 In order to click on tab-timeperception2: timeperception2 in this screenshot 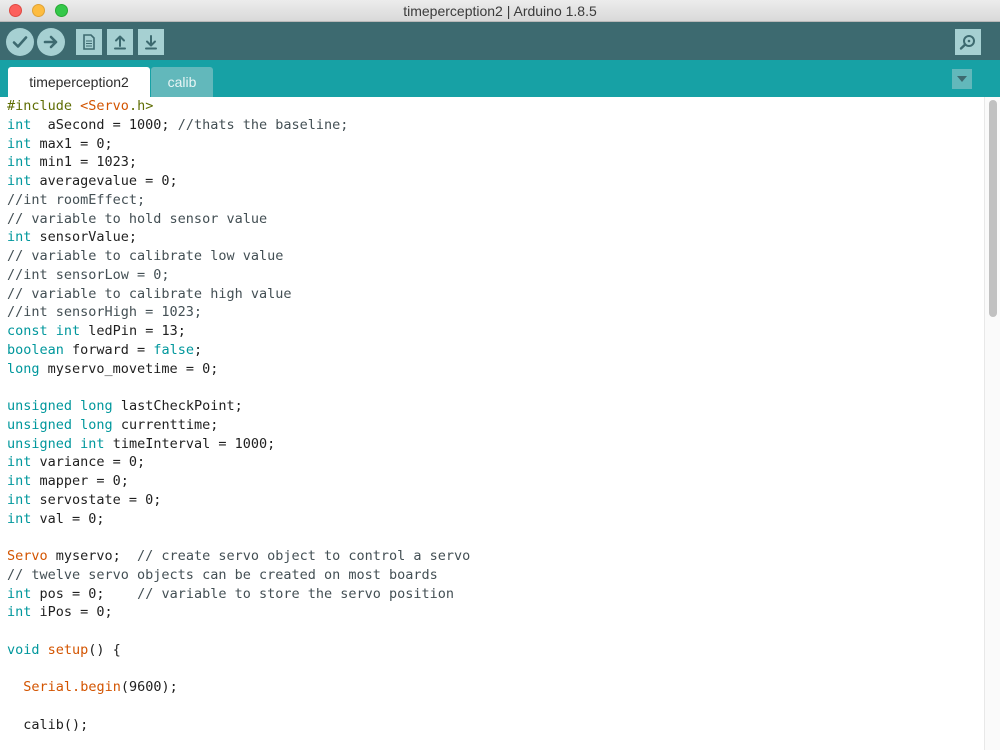, I will do `click(79, 82)`.